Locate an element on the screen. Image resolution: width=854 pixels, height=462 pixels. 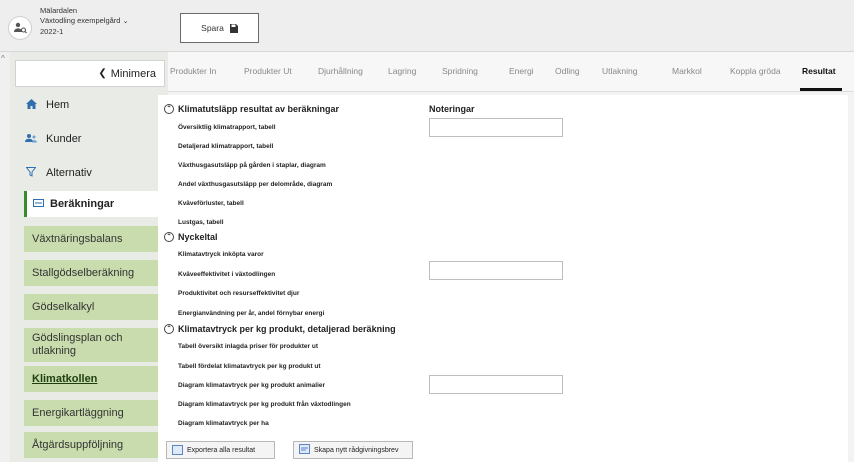
sub-item-vaxtnaringsbalans: Växtnäringsbalans is located at coordinates (94, 239).